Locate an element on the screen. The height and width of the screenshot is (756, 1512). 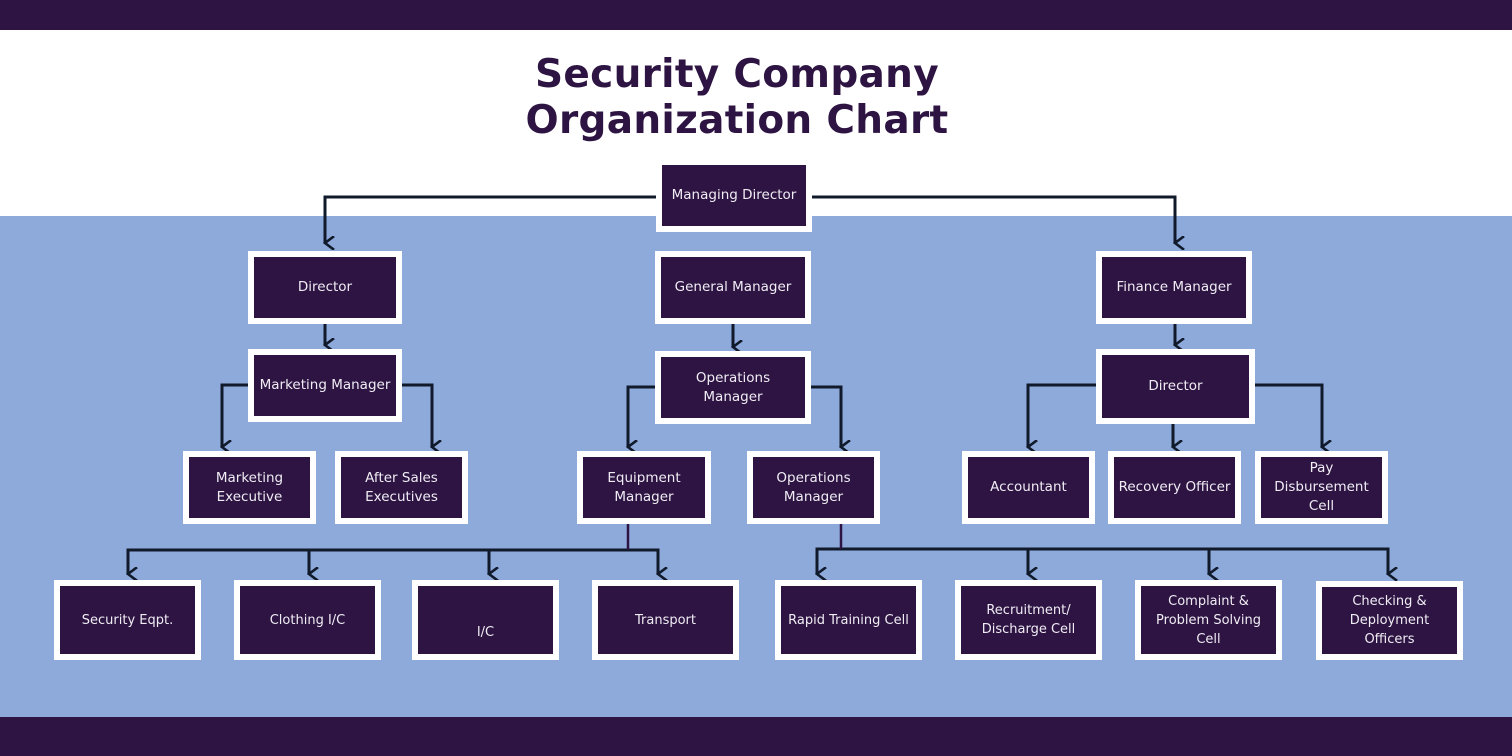
node-marketing-executive: Marketing Executive is located at coordinates (249, 487).